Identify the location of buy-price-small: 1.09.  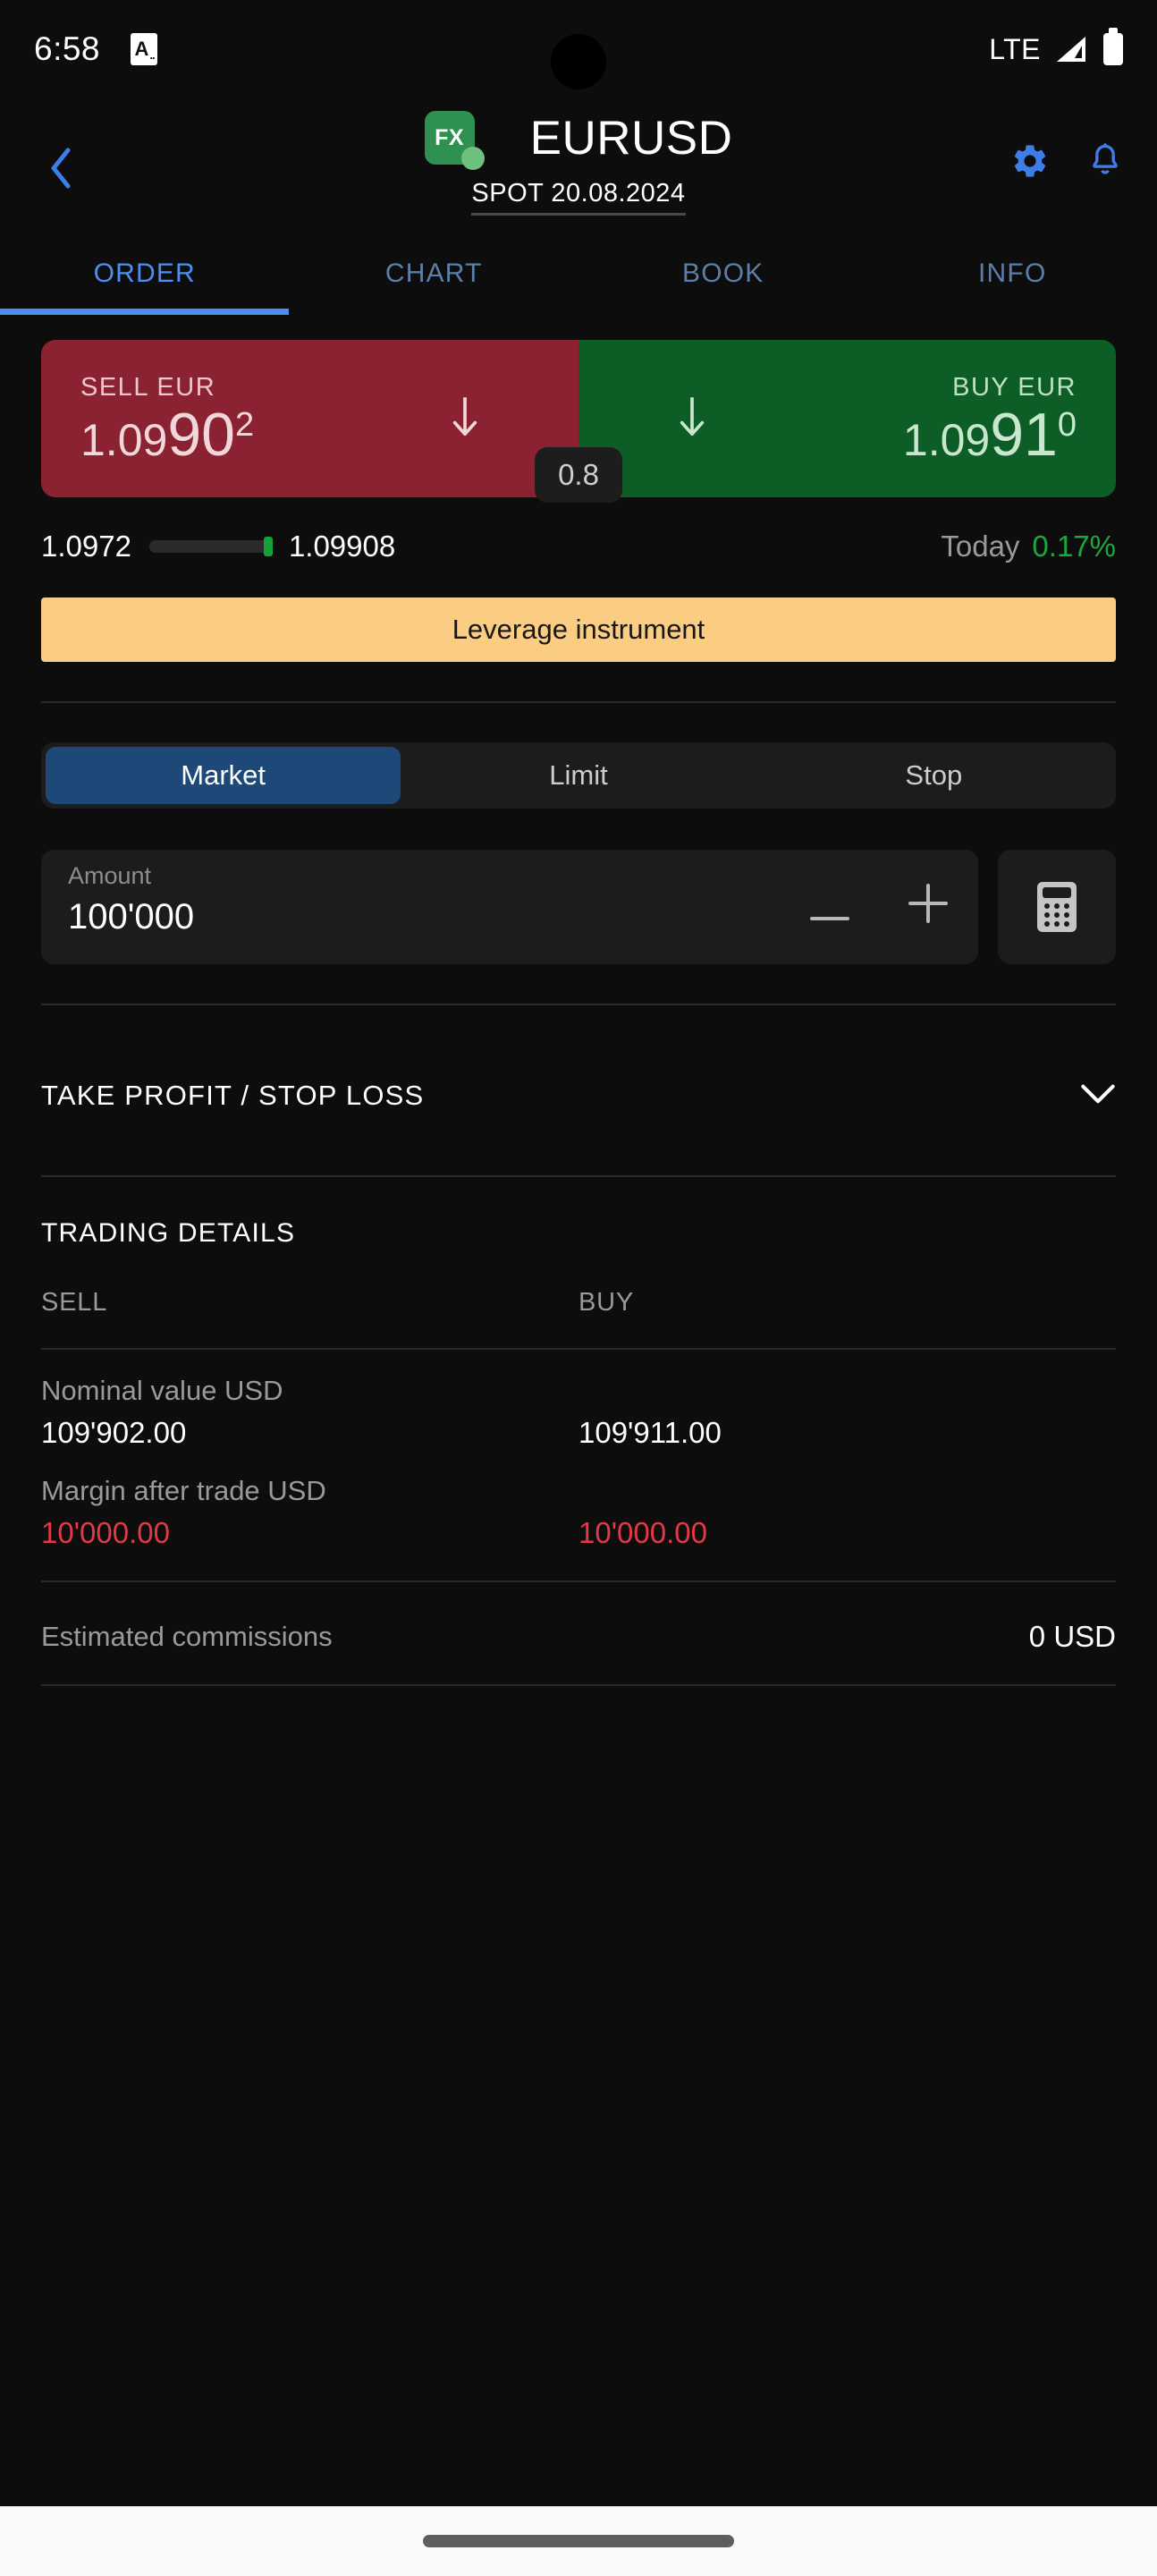
(946, 439).